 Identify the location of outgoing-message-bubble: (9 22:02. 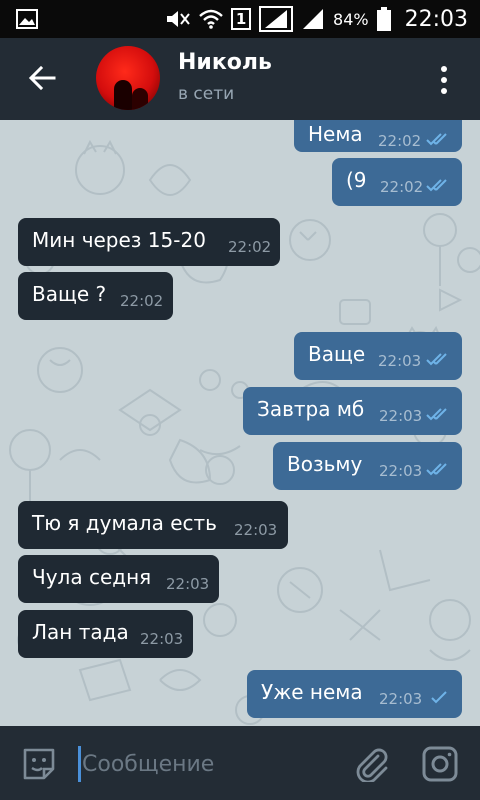
(397, 182).